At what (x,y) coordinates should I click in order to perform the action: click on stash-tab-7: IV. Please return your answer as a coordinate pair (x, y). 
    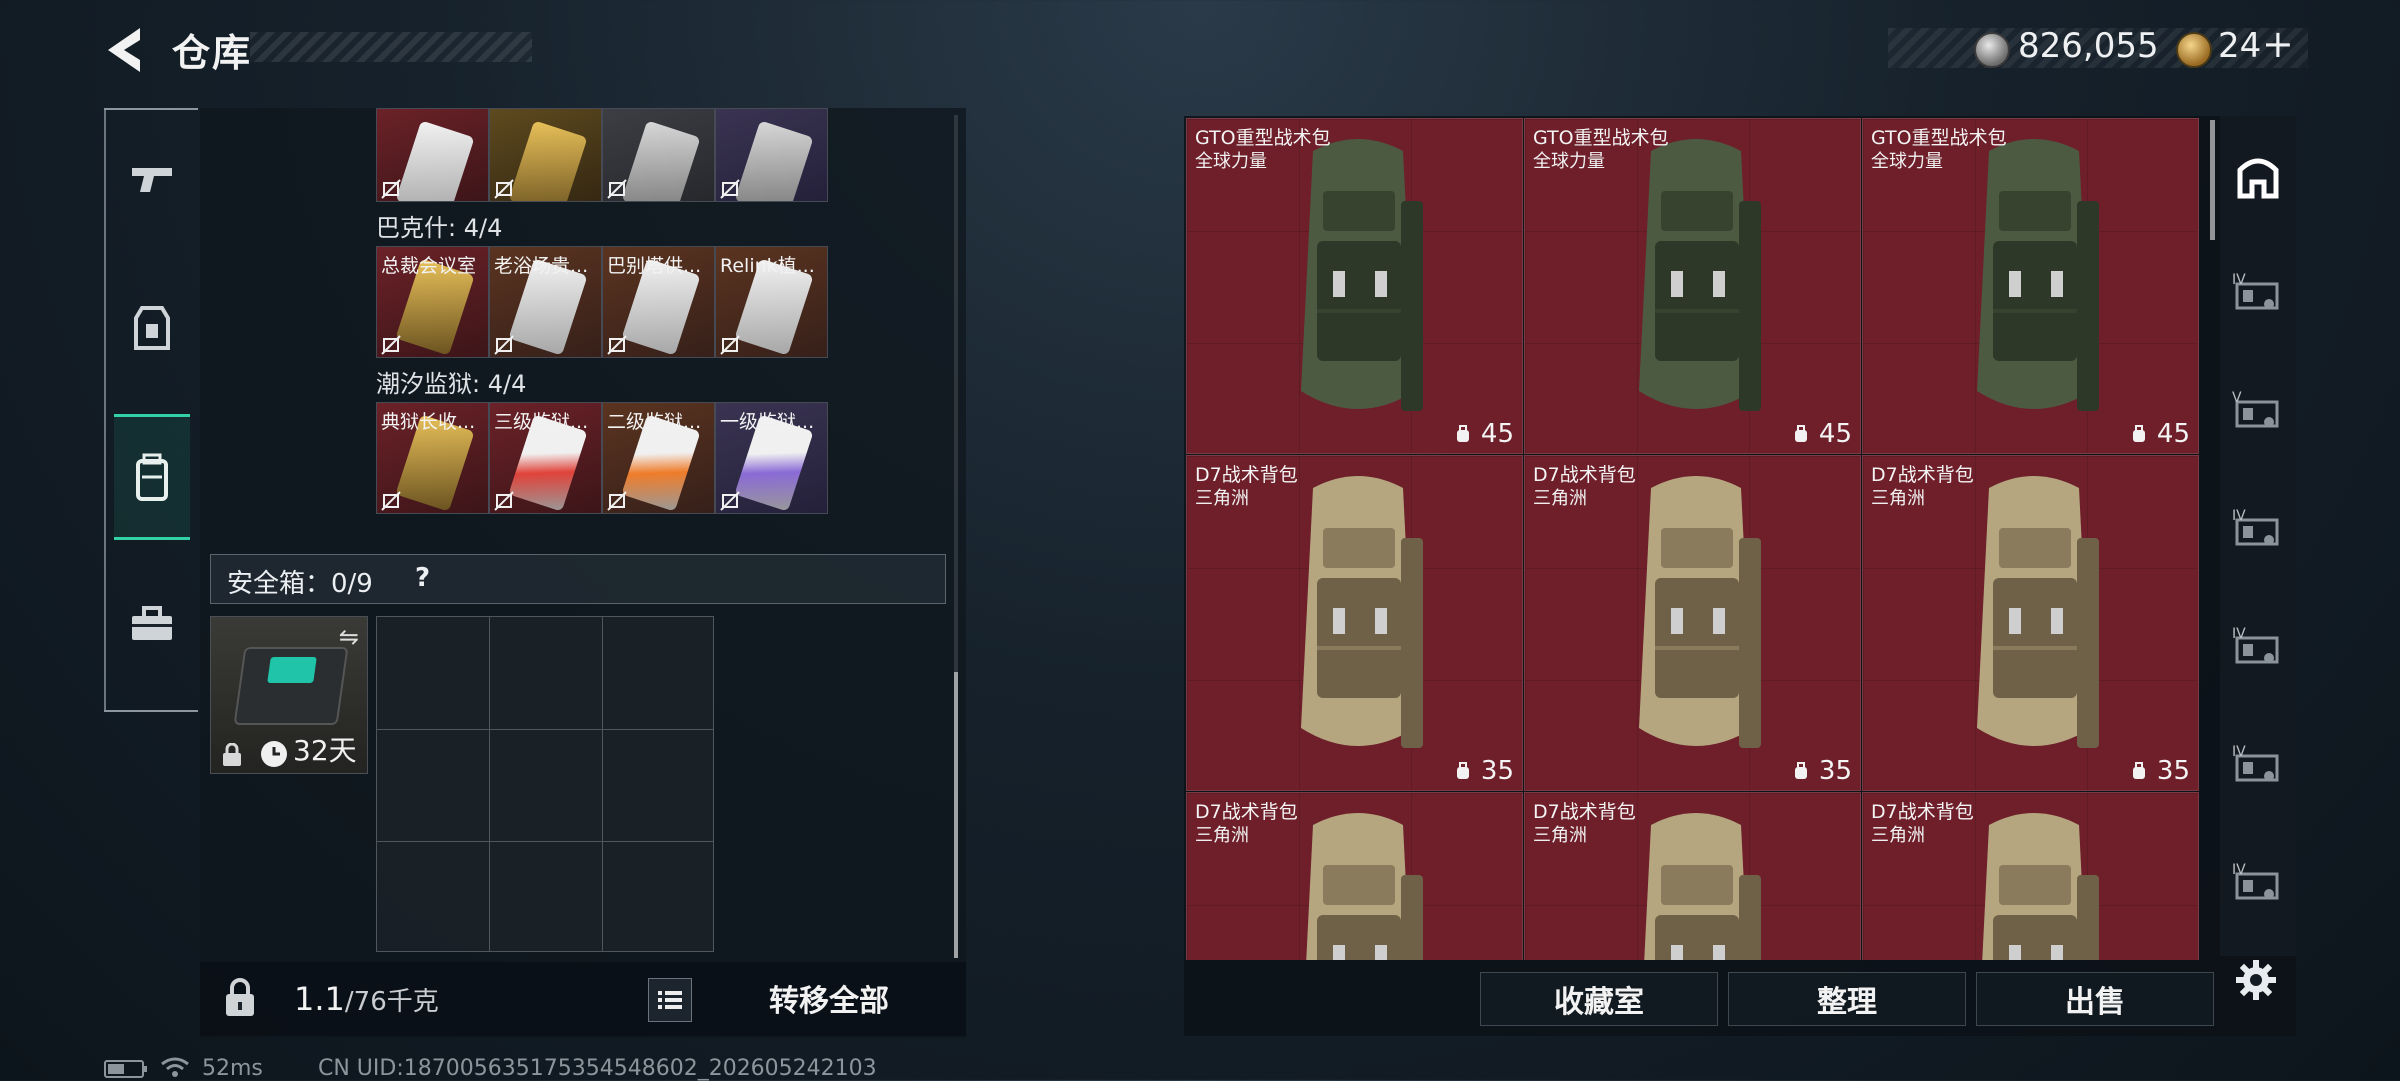
    Looking at the image, I should click on (2258, 884).